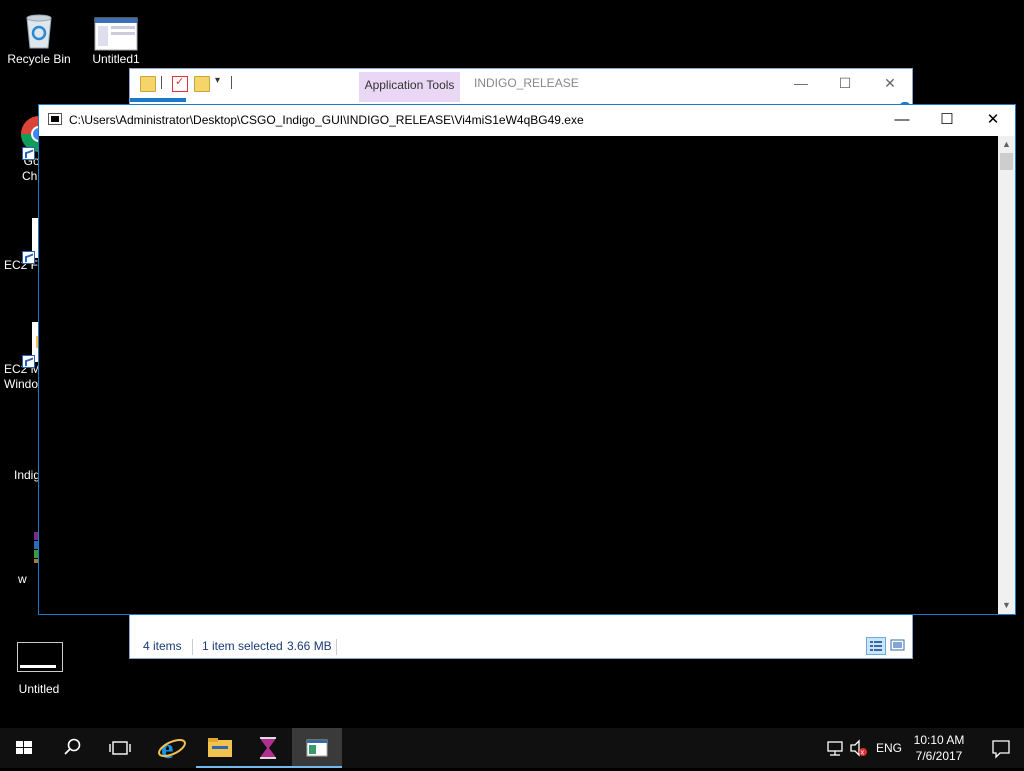 Image resolution: width=1024 pixels, height=771 pixels. What do you see at coordinates (39, 689) in the screenshot?
I see `desktop-icon-label: Untitled` at bounding box center [39, 689].